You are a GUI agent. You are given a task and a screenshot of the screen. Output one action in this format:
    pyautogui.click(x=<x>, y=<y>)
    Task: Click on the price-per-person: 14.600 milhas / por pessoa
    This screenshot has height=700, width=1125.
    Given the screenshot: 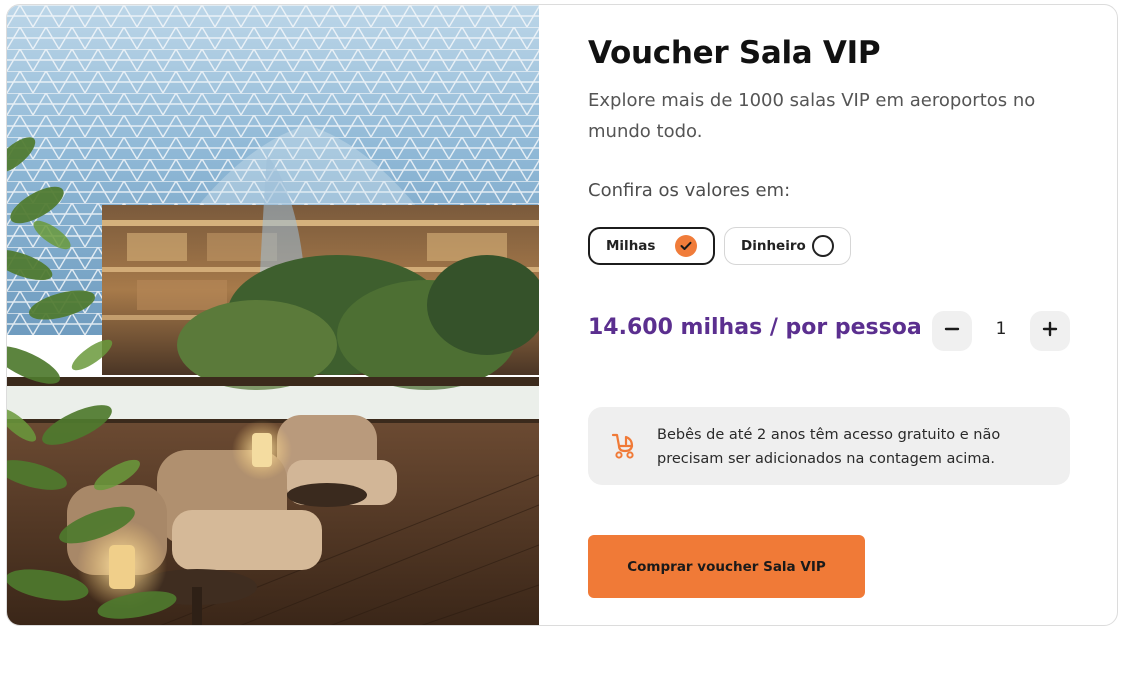 What is the action you would take?
    pyautogui.click(x=755, y=327)
    